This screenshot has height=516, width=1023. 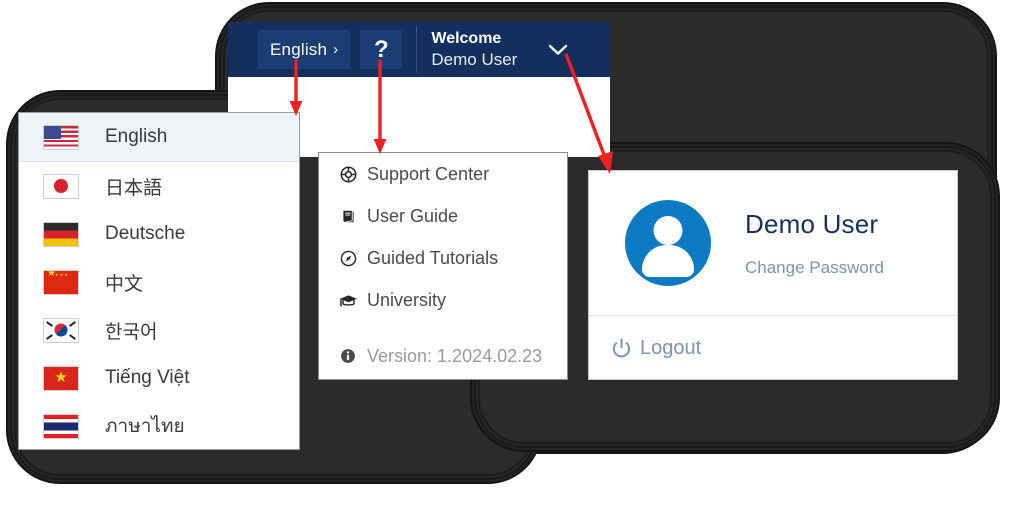 I want to click on language-option-english: English, so click(x=159, y=137).